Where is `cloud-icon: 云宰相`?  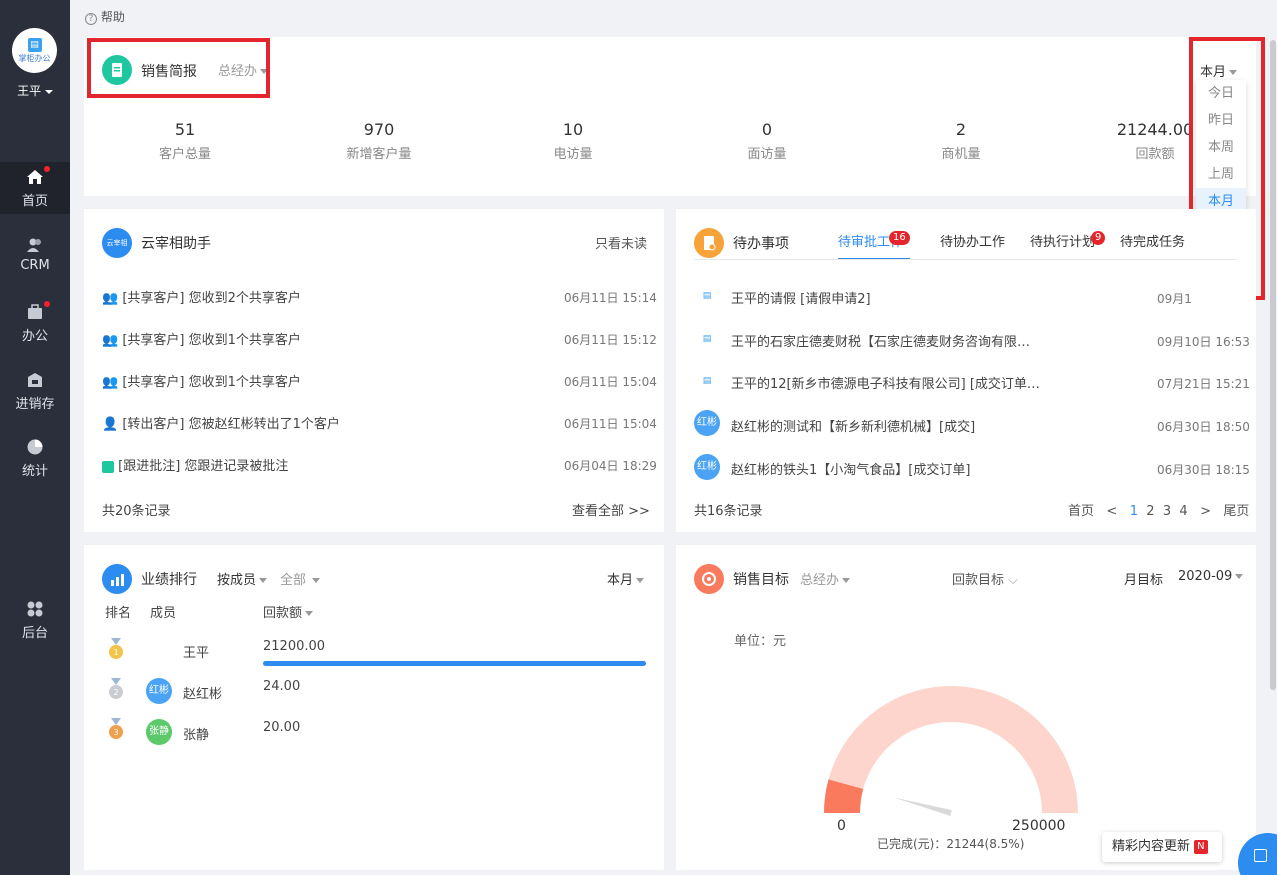 cloud-icon: 云宰相 is located at coordinates (117, 243).